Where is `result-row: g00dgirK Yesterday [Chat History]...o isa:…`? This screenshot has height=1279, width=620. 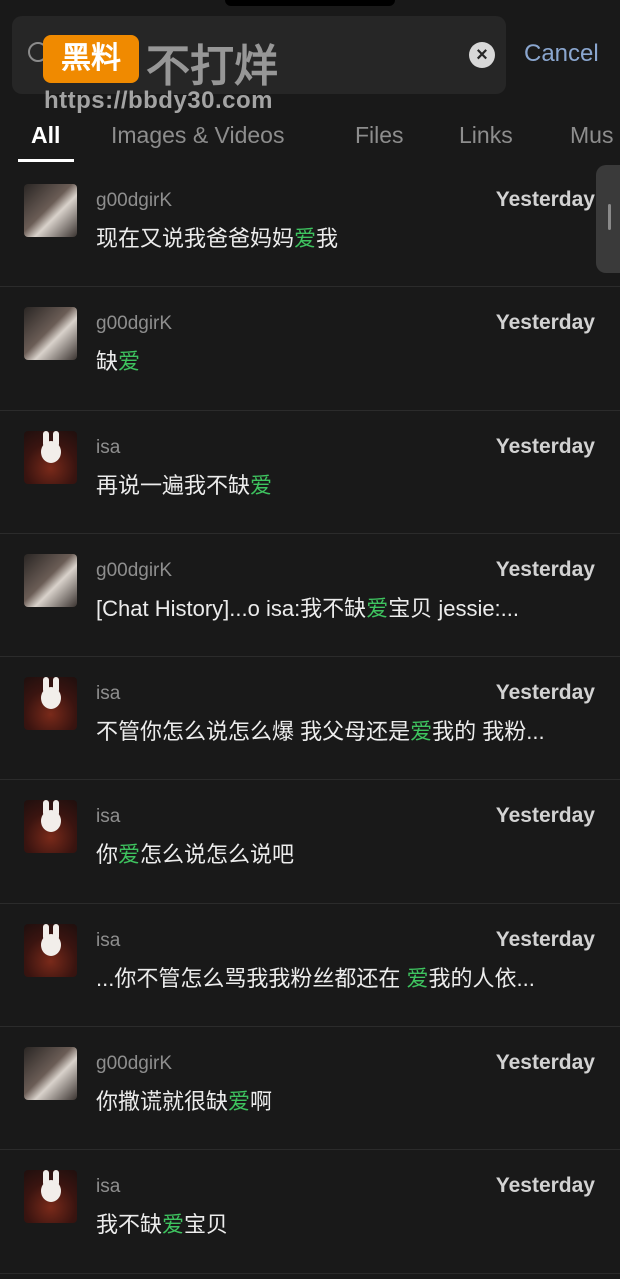 result-row: g00dgirK Yesterday [Chat History]...o isa:… is located at coordinates (310, 596).